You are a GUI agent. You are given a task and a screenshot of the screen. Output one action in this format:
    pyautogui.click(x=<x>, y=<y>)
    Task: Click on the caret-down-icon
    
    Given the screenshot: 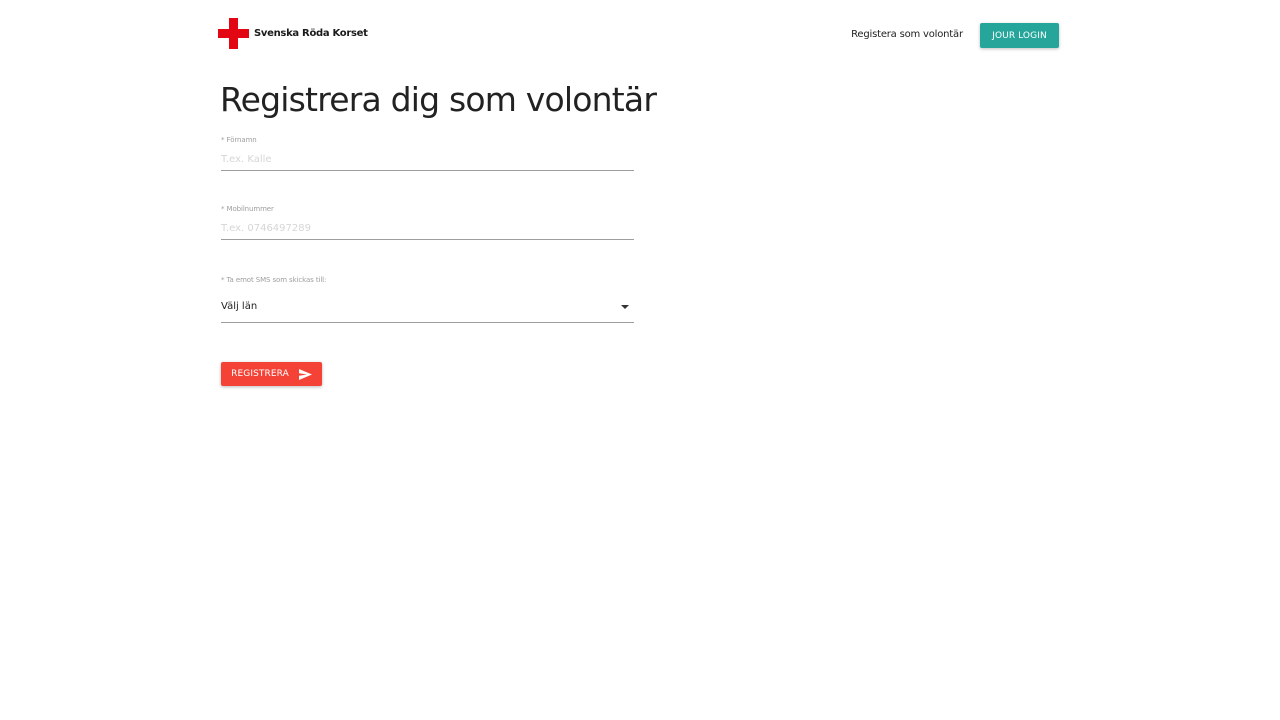 What is the action you would take?
    pyautogui.click(x=625, y=307)
    